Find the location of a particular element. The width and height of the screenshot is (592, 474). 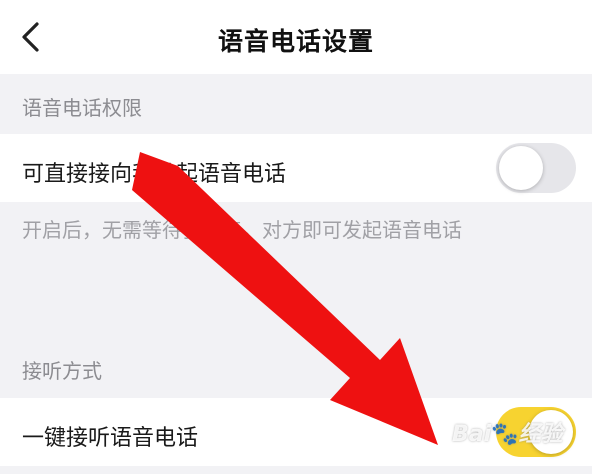

direct-call-toggle is located at coordinates (536, 168).